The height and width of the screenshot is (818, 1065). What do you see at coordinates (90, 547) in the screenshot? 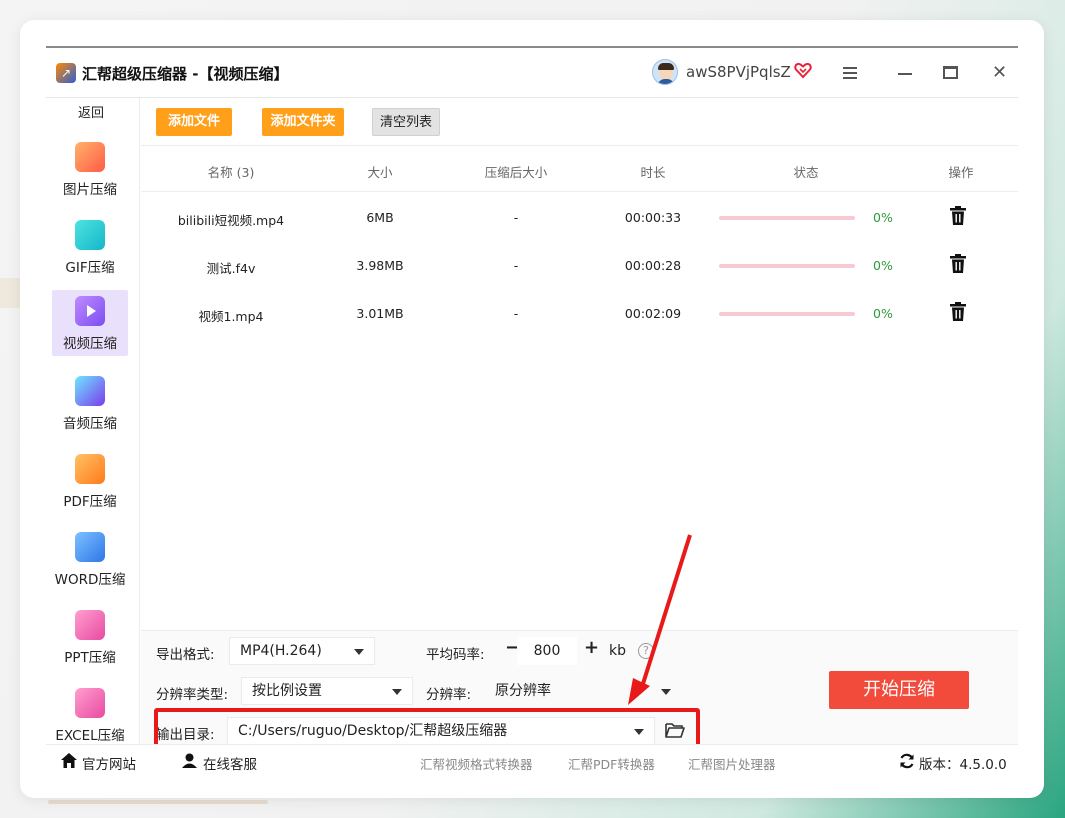
I see `word-compress-icon` at bounding box center [90, 547].